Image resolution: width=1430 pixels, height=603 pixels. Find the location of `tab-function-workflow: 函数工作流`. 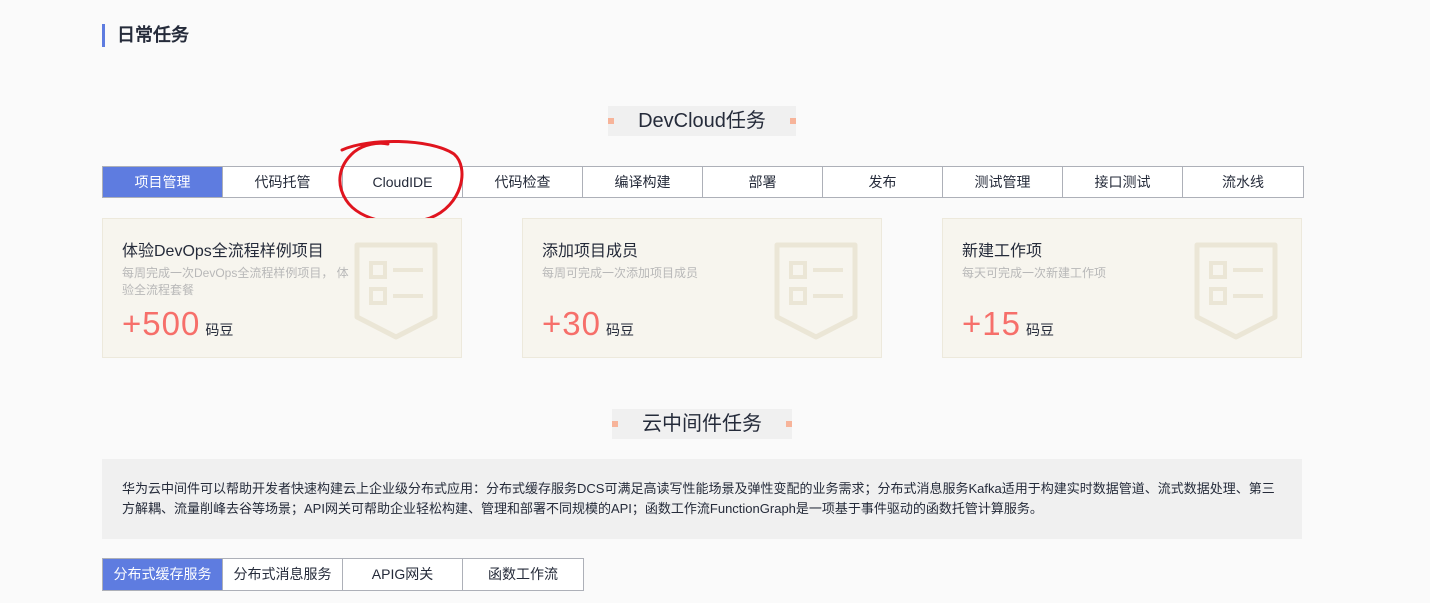

tab-function-workflow: 函数工作流 is located at coordinates (523, 574).